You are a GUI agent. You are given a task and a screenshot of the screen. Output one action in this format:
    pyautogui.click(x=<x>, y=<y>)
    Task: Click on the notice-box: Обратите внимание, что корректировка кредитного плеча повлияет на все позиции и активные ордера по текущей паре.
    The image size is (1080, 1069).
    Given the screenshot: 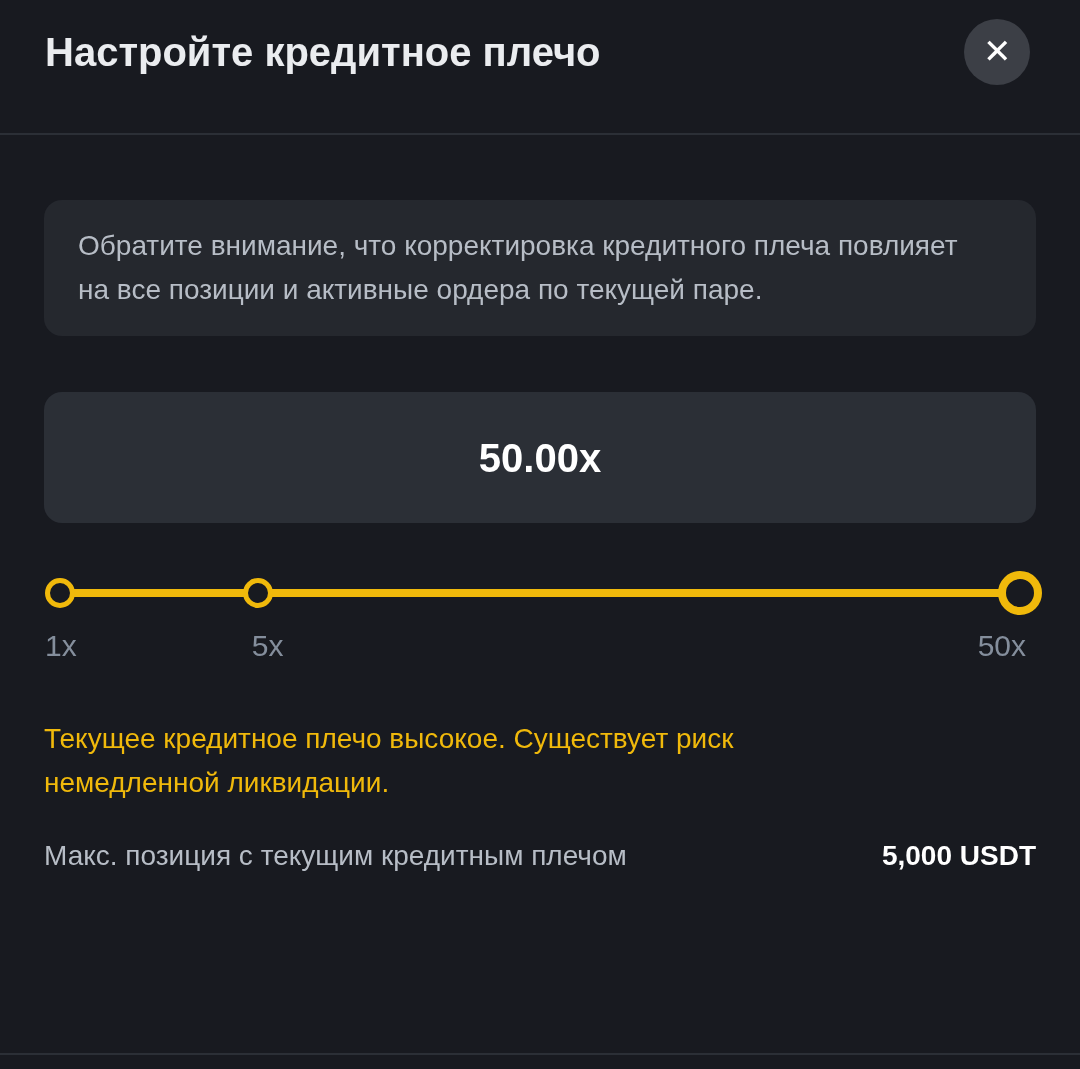 What is the action you would take?
    pyautogui.click(x=540, y=268)
    